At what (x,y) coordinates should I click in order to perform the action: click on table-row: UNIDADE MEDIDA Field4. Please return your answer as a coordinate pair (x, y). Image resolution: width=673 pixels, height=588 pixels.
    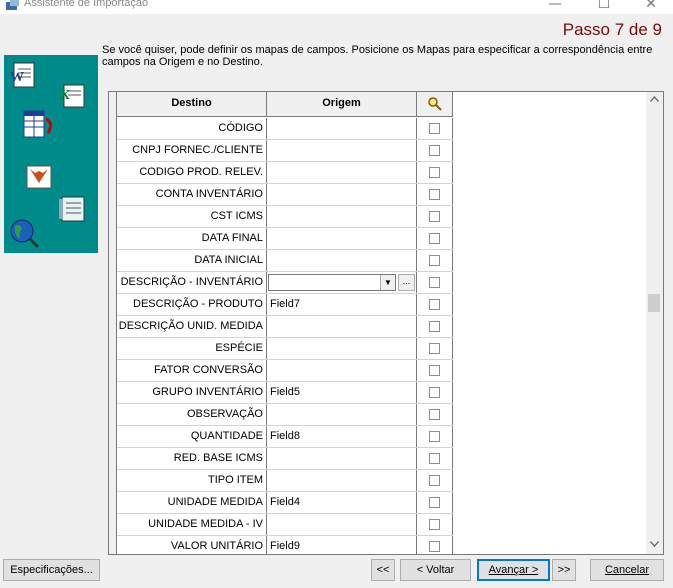
    Looking at the image, I should click on (285, 503).